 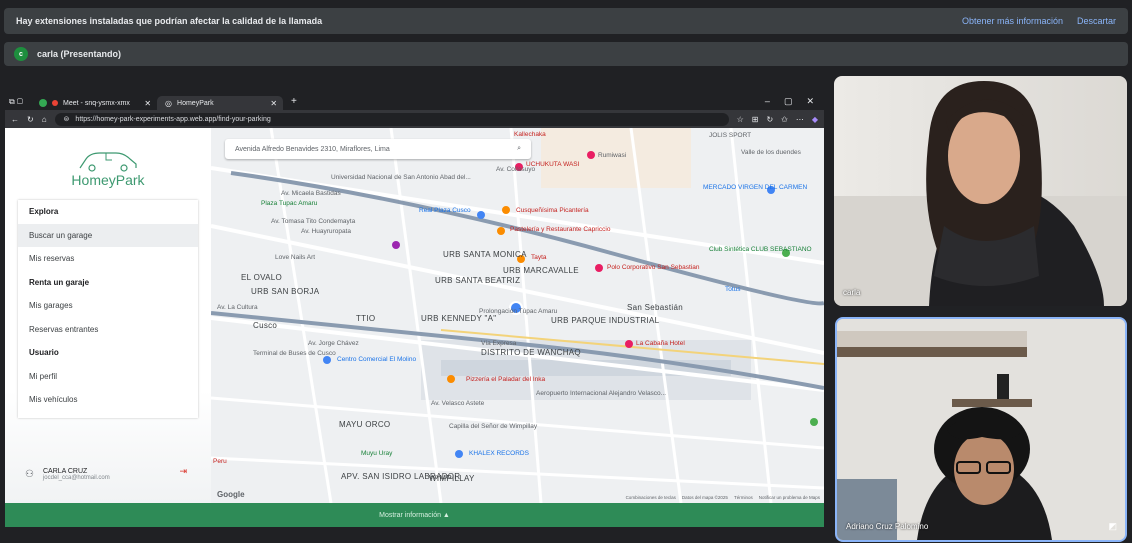 What do you see at coordinates (516, 169) in the screenshot?
I see `road-label: Av. Collasuyo` at bounding box center [516, 169].